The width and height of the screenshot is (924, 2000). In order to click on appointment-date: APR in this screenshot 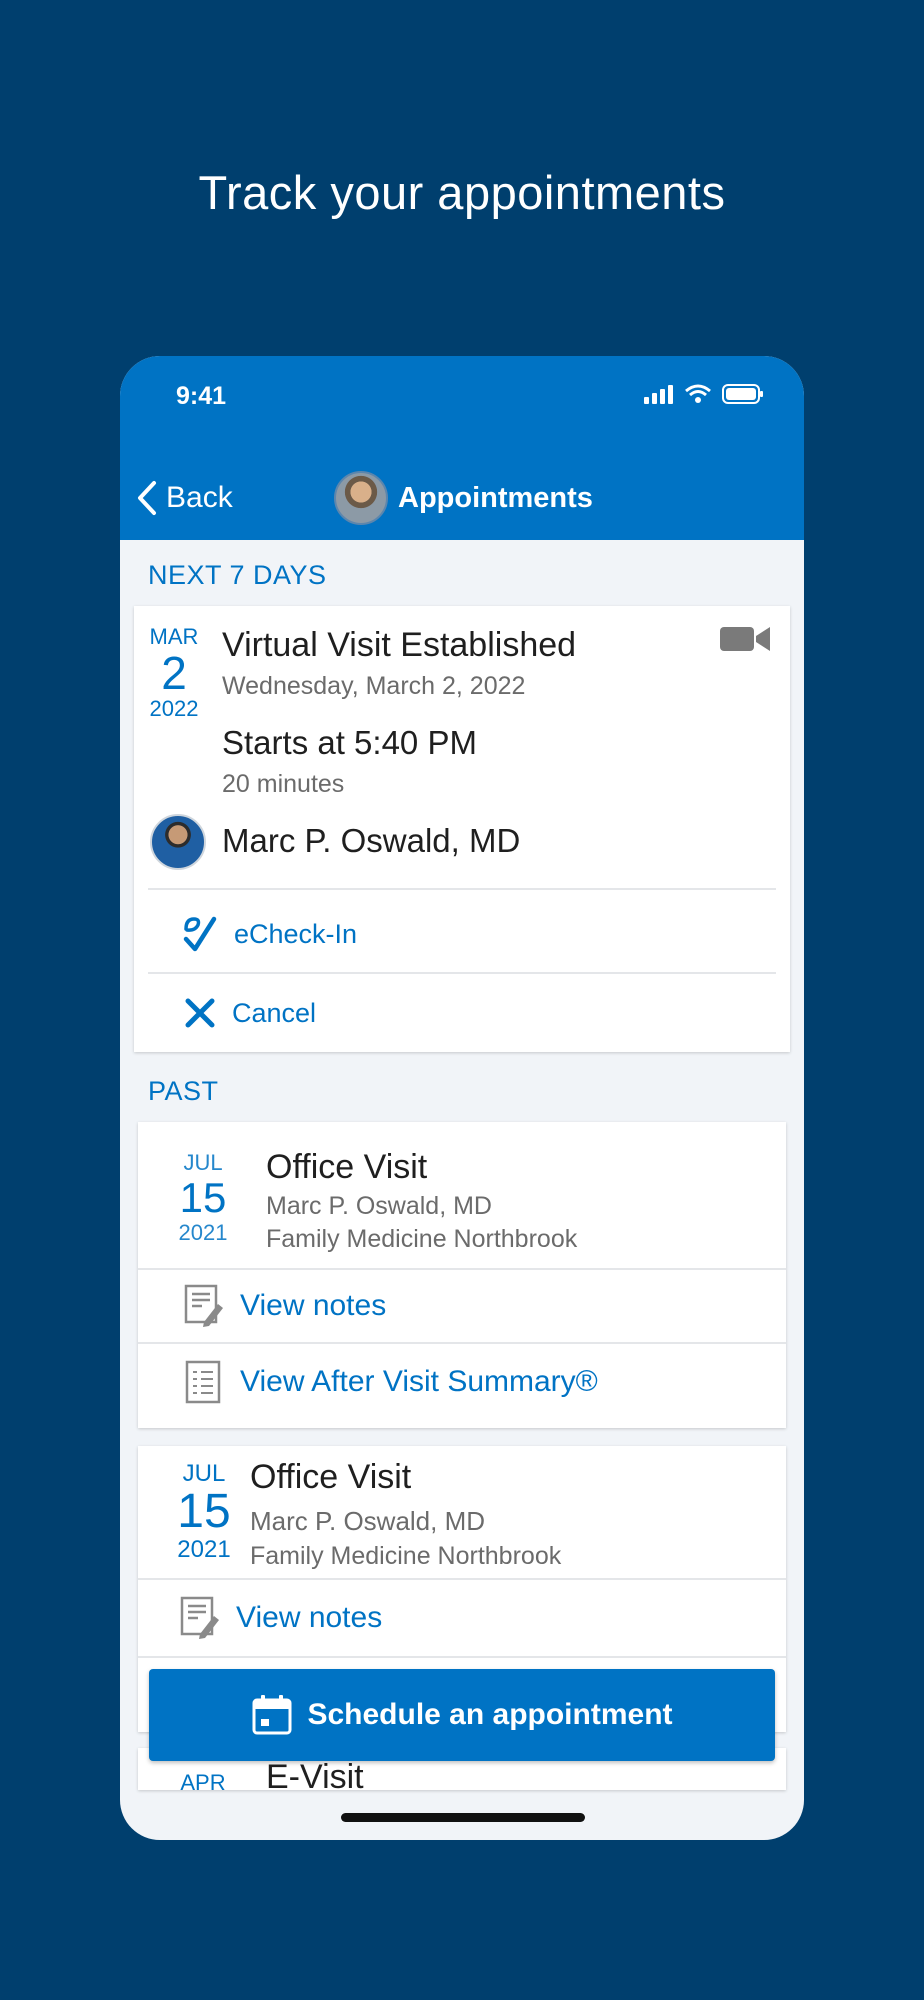, I will do `click(203, 1780)`.